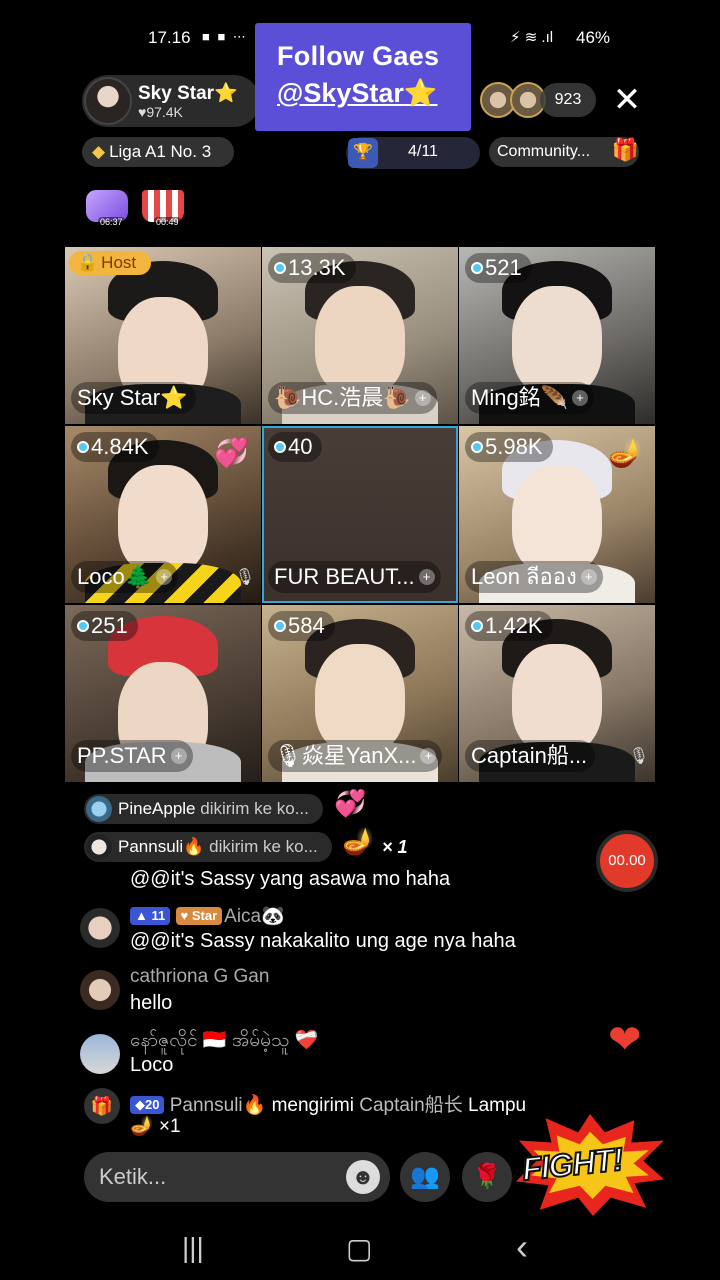 This screenshot has height=1280, width=720. I want to click on rose-icon: 🌹, so click(487, 1176).